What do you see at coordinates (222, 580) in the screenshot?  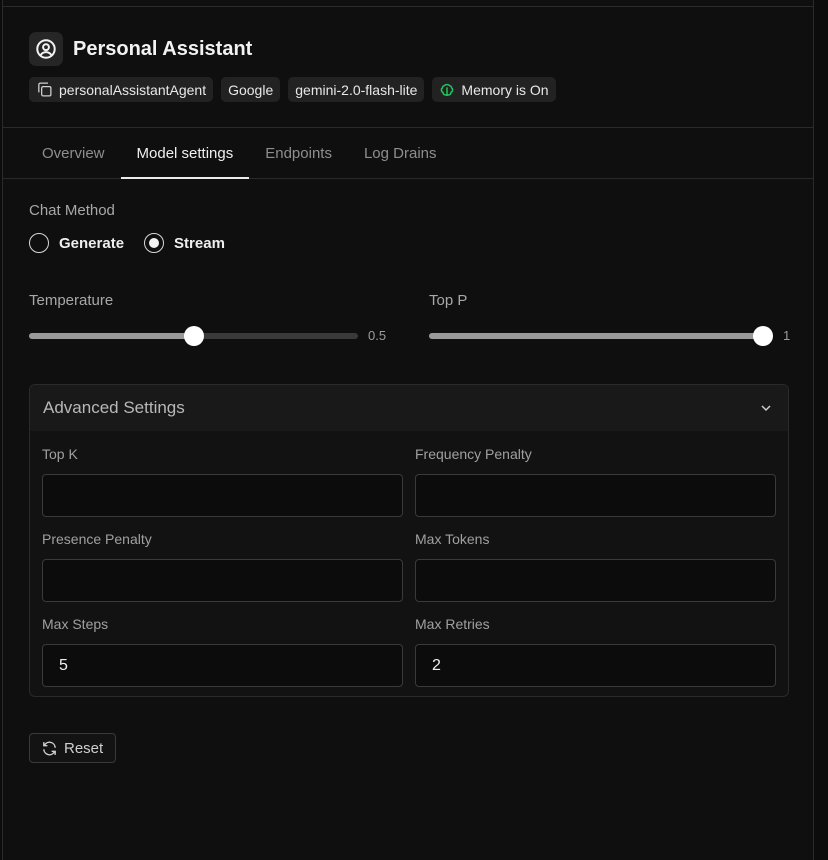 I see `presence-penalty-input` at bounding box center [222, 580].